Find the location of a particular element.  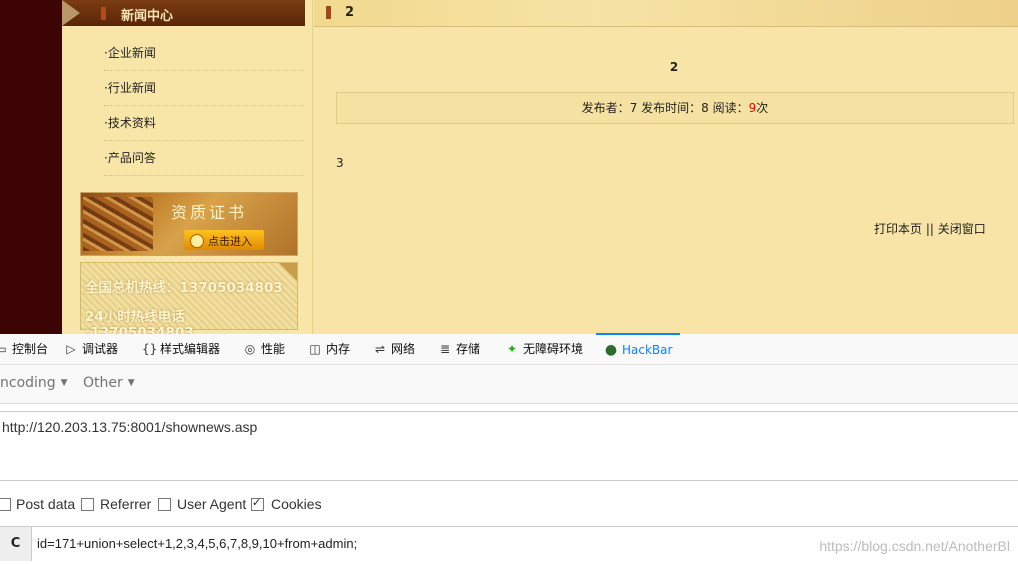

tab-performance: ◎ 性能 is located at coordinates (264, 349).